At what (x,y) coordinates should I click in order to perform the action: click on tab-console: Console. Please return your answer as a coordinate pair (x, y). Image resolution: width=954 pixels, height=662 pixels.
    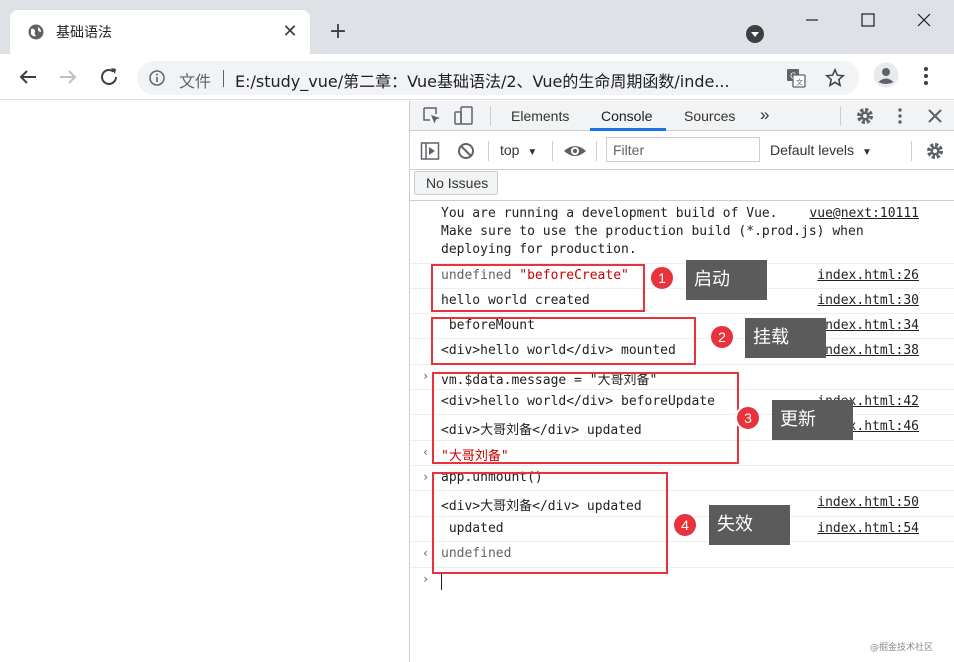
    Looking at the image, I should click on (626, 116).